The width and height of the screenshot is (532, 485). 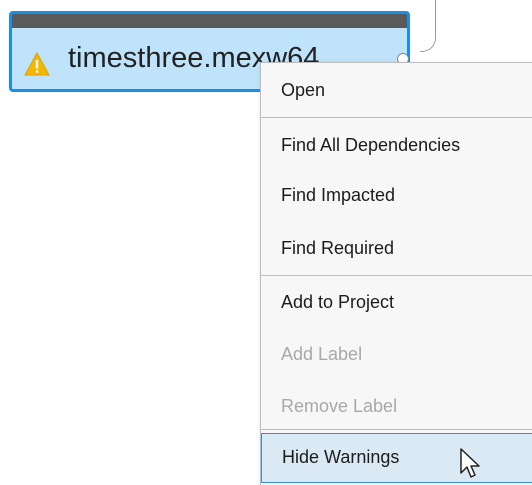 I want to click on menu-item-find-all-dependencies: Find All Dependencies, so click(x=396, y=145).